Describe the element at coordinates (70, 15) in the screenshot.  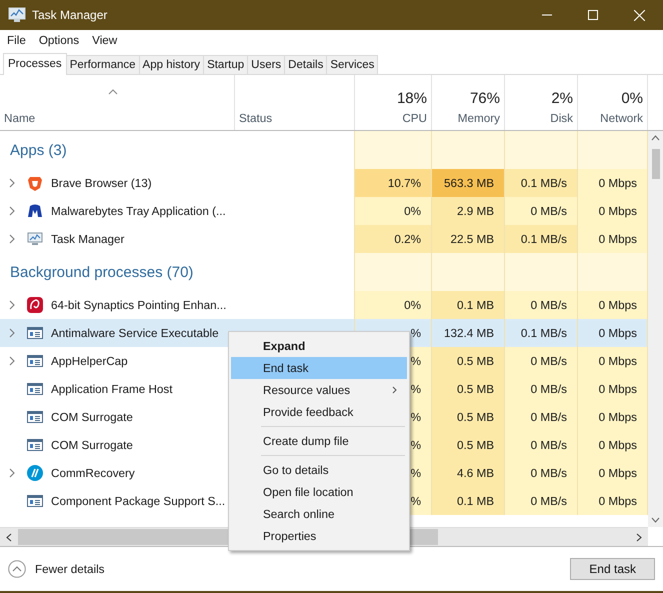
I see `window-title: Task Manager` at that location.